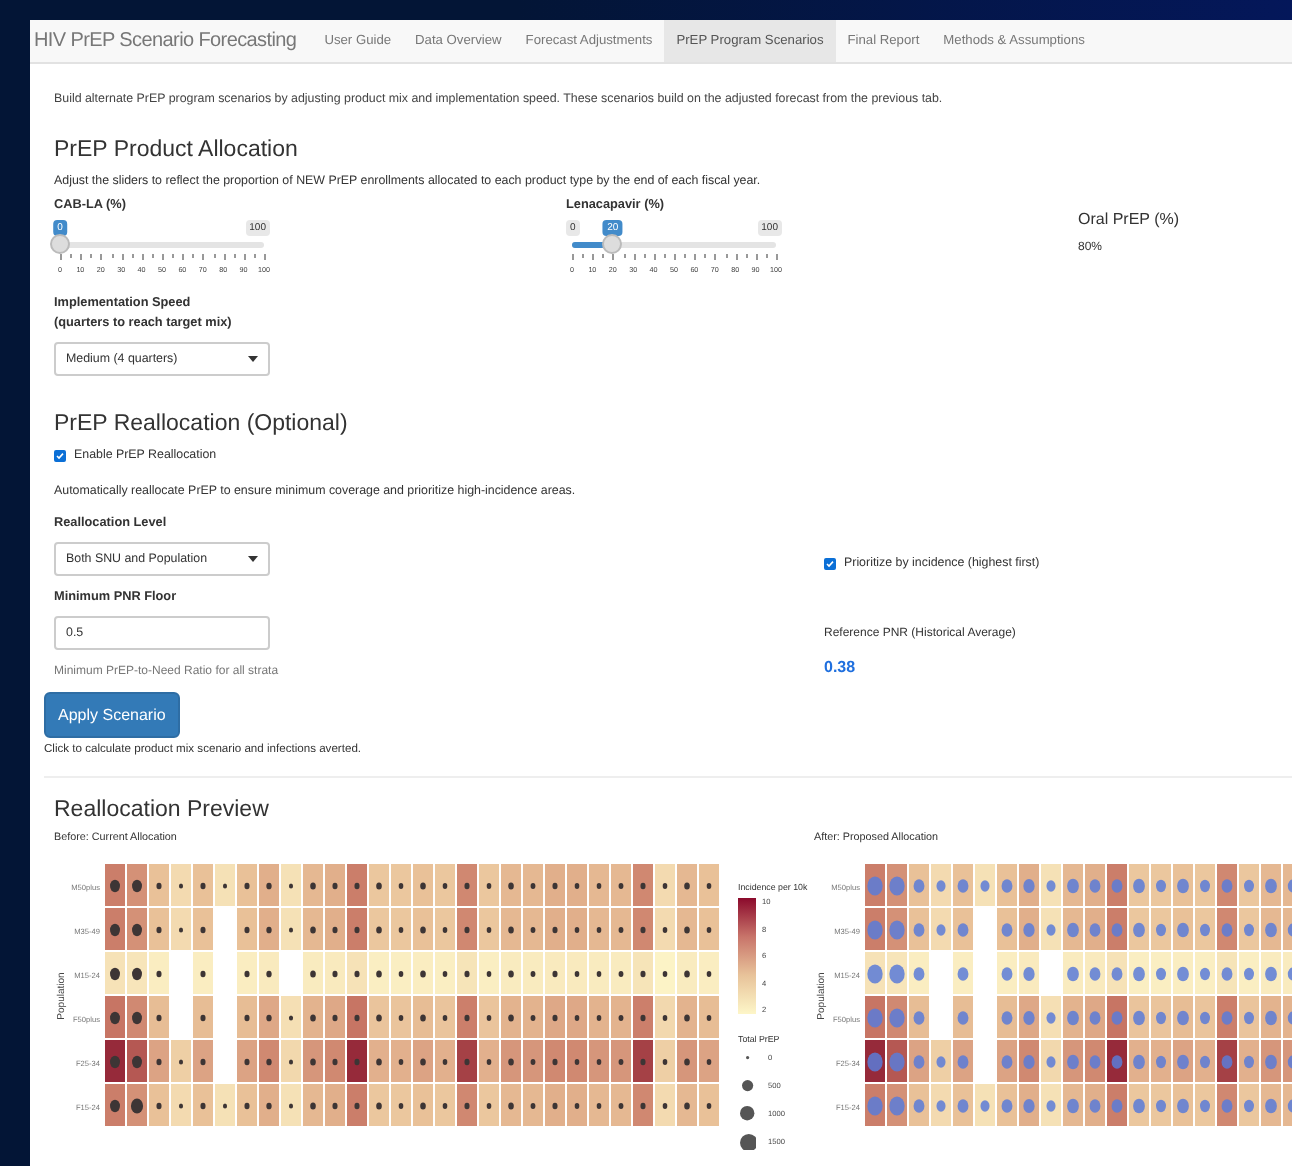  I want to click on section-title: Reallocation Preview, so click(161, 810).